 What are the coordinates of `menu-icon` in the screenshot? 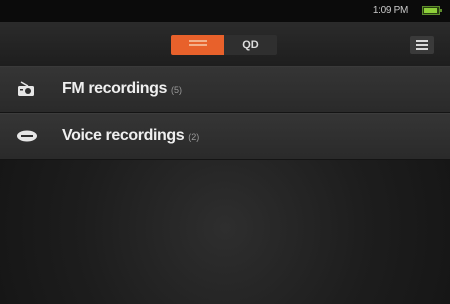 It's located at (422, 41).